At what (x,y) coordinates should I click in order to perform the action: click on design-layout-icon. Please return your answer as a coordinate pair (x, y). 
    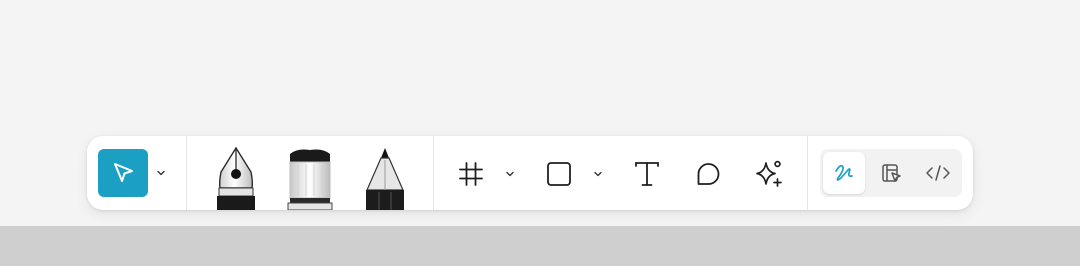
    Looking at the image, I should click on (891, 173).